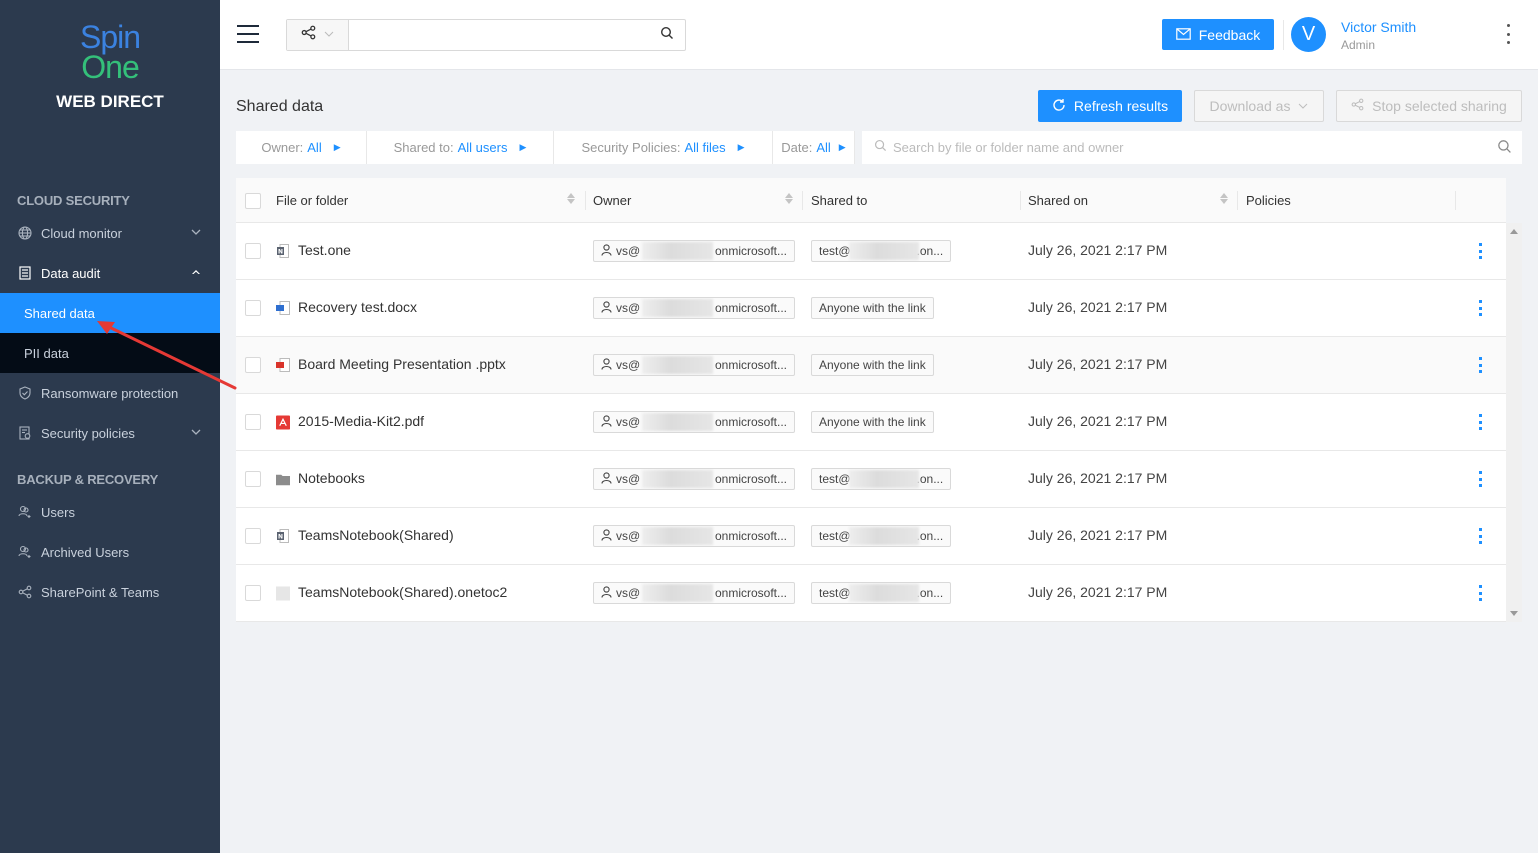  What do you see at coordinates (1480, 244) in the screenshot?
I see `kebab-icon` at bounding box center [1480, 244].